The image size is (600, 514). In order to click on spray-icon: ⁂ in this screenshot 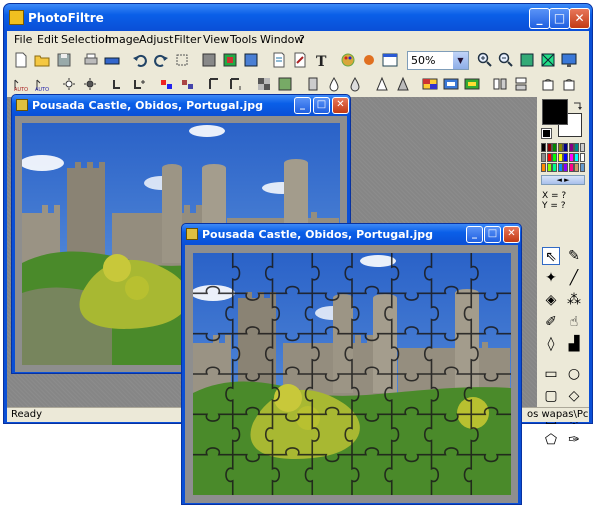, I will do `click(574, 300)`.